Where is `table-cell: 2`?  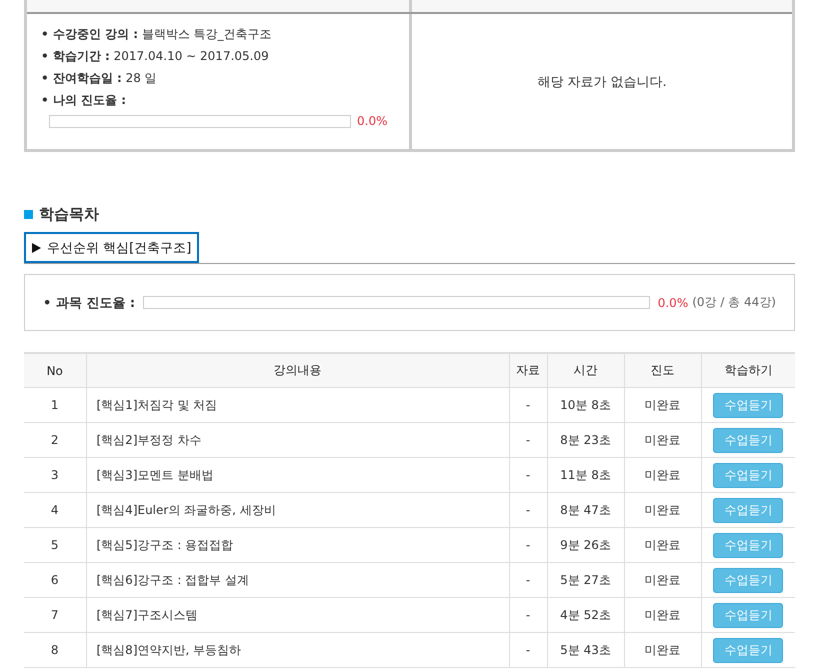 table-cell: 2 is located at coordinates (55, 440).